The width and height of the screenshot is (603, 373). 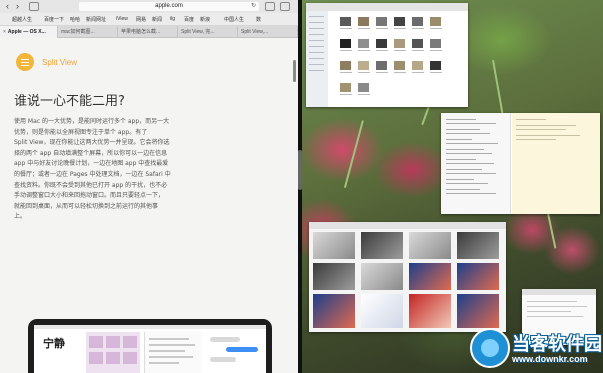 I want to click on laptop-screen-text: 宁静, so click(x=54, y=343).